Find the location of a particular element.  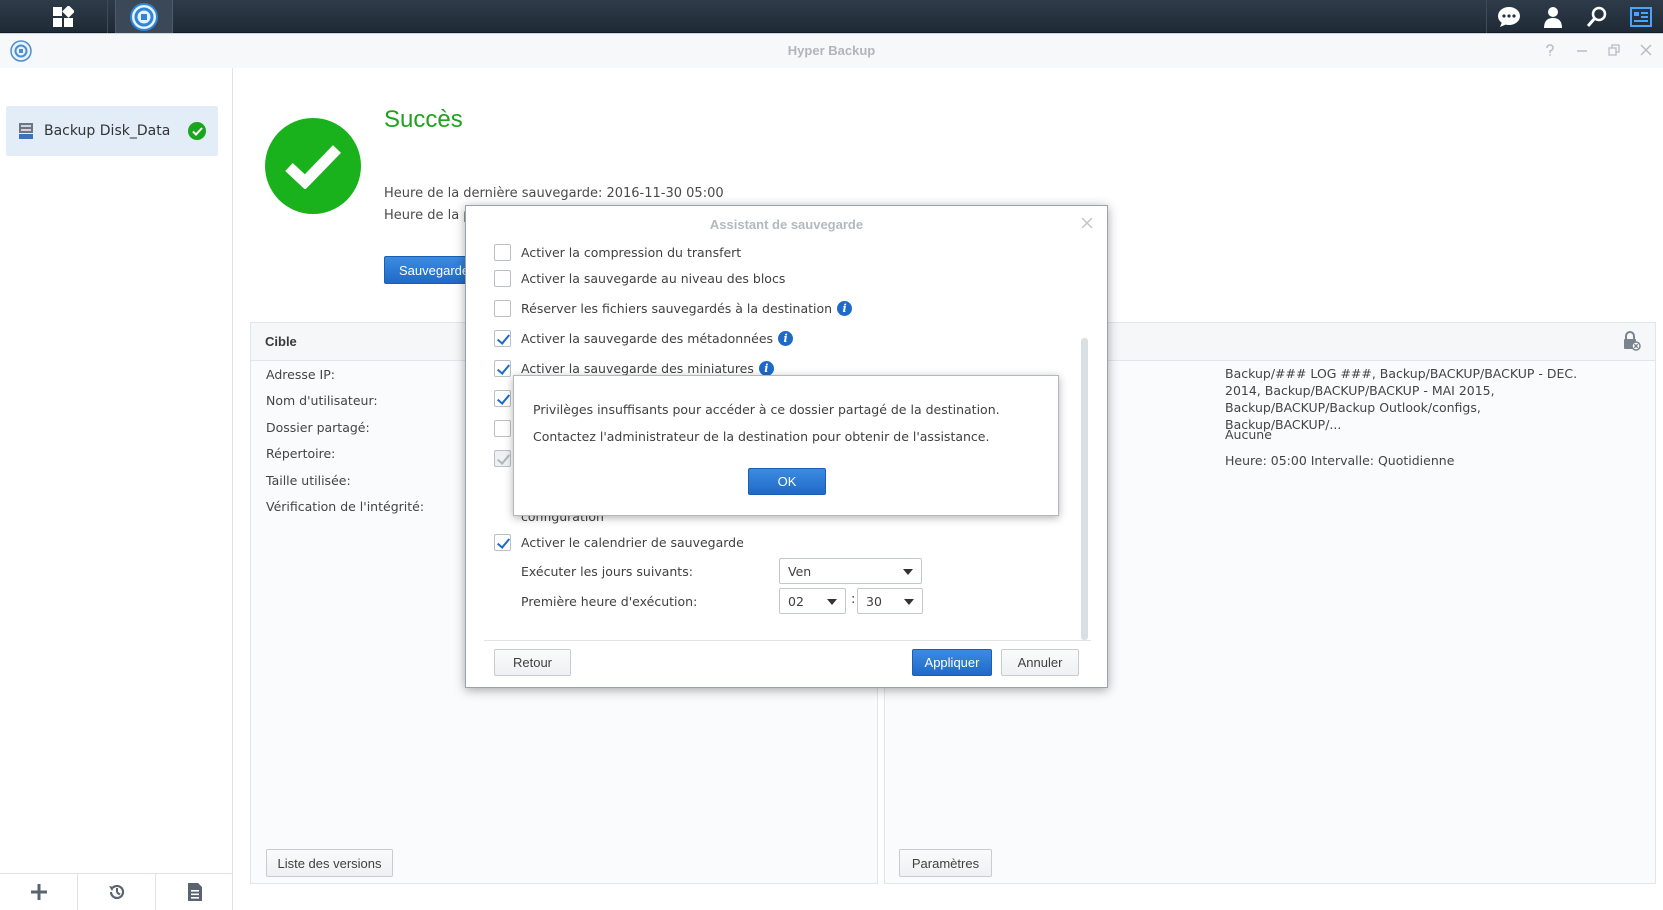

option-backup-schedule: Activer le calendrier de sauvegarde is located at coordinates (619, 542).